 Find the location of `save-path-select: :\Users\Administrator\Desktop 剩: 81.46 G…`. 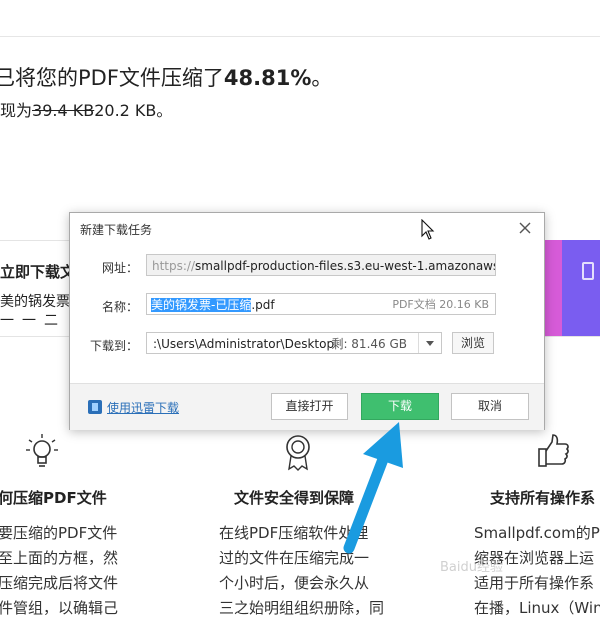

save-path-select: :\Users\Administrator\Desktop 剩: 81.46 G… is located at coordinates (294, 343).